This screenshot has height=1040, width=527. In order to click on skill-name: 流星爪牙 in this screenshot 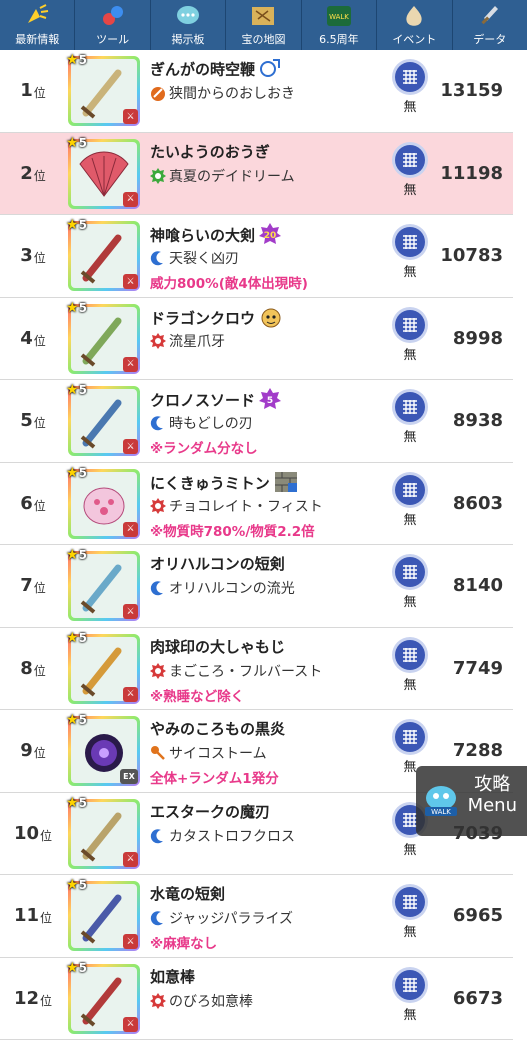, I will do `click(187, 341)`.